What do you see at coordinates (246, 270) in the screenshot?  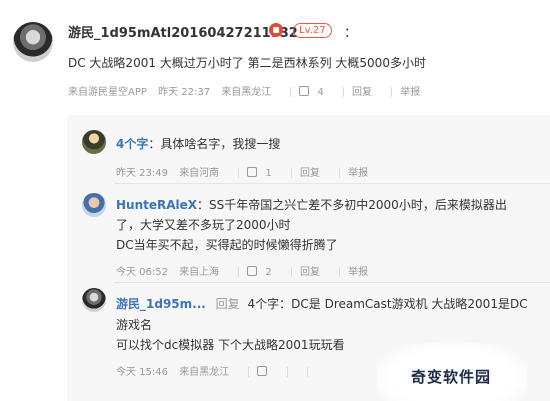 I see `reply-meta: 今天 06:52 来自上海 2 回复 举报` at bounding box center [246, 270].